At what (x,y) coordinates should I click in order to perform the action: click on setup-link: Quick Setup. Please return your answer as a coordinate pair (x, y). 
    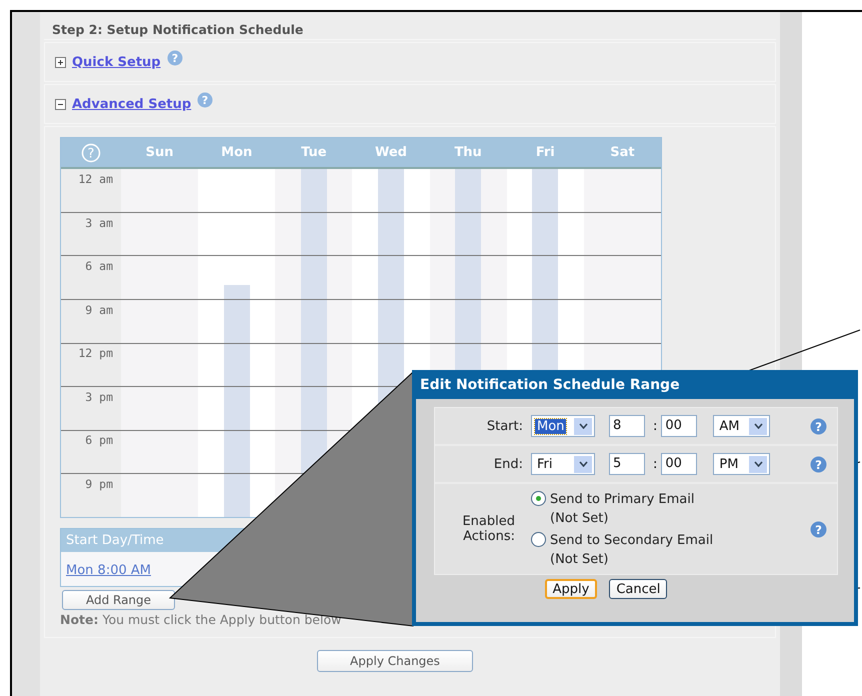
    Looking at the image, I should click on (116, 62).